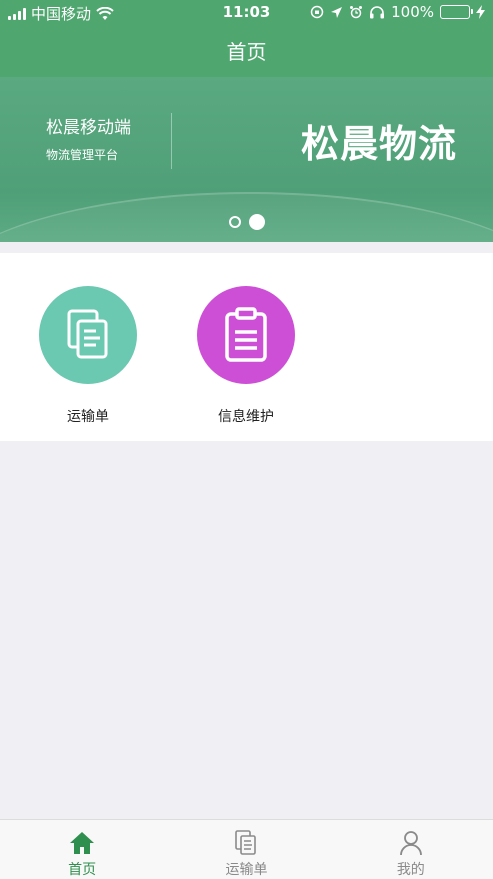 This screenshot has height=879, width=493. I want to click on banner-caption: 物流管理平台, so click(82, 155).